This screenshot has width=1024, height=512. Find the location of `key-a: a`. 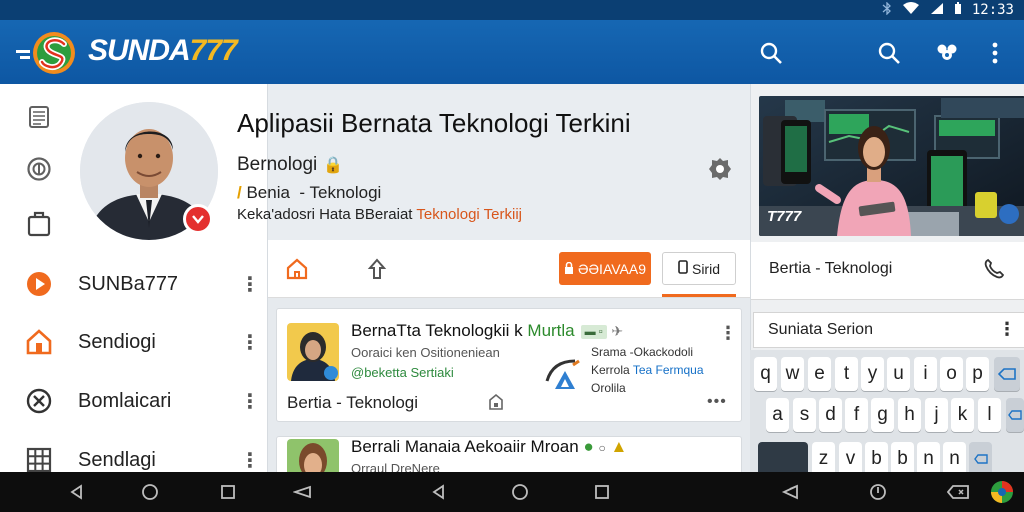

key-a: a is located at coordinates (777, 415).